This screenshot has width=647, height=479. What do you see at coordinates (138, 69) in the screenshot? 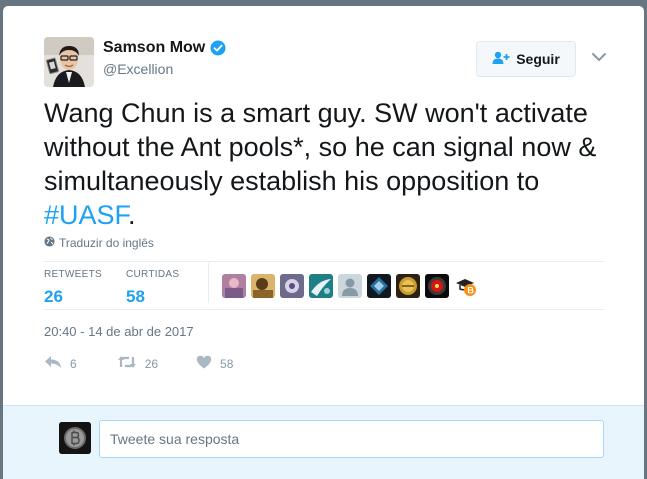
I see `author-handle: @Excellion` at bounding box center [138, 69].